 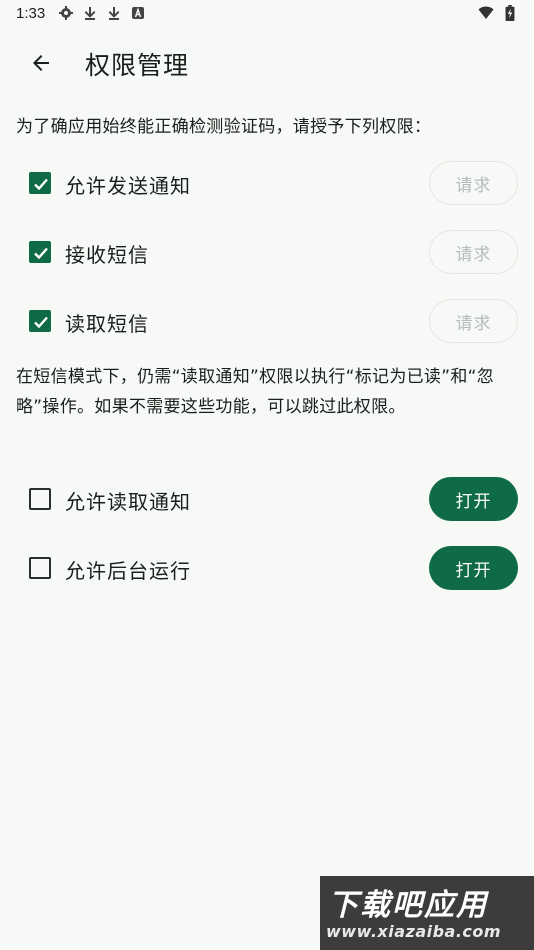 I want to click on arrow-left-icon, so click(x=41, y=63).